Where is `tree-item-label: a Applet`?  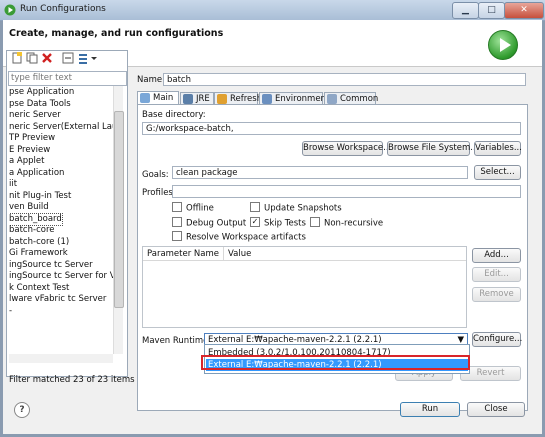
tree-item-label: a Applet is located at coordinates (27, 161).